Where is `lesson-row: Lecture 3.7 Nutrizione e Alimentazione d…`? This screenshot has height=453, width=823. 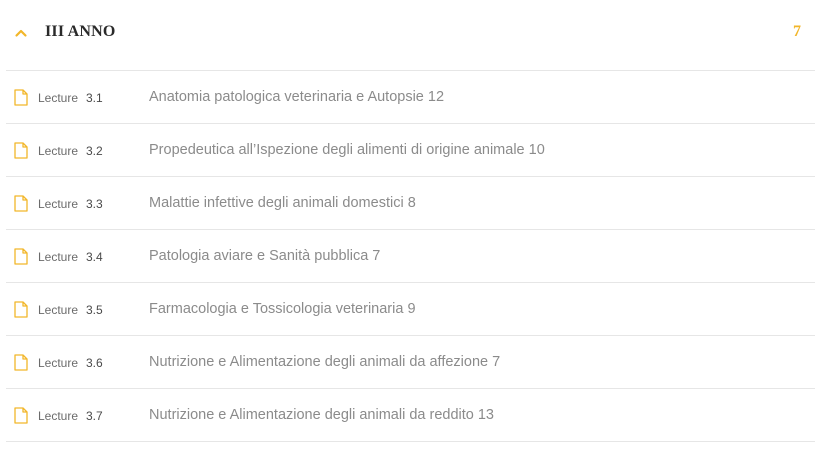
lesson-row: Lecture 3.7 Nutrizione e Alimentazione d… is located at coordinates (410, 415).